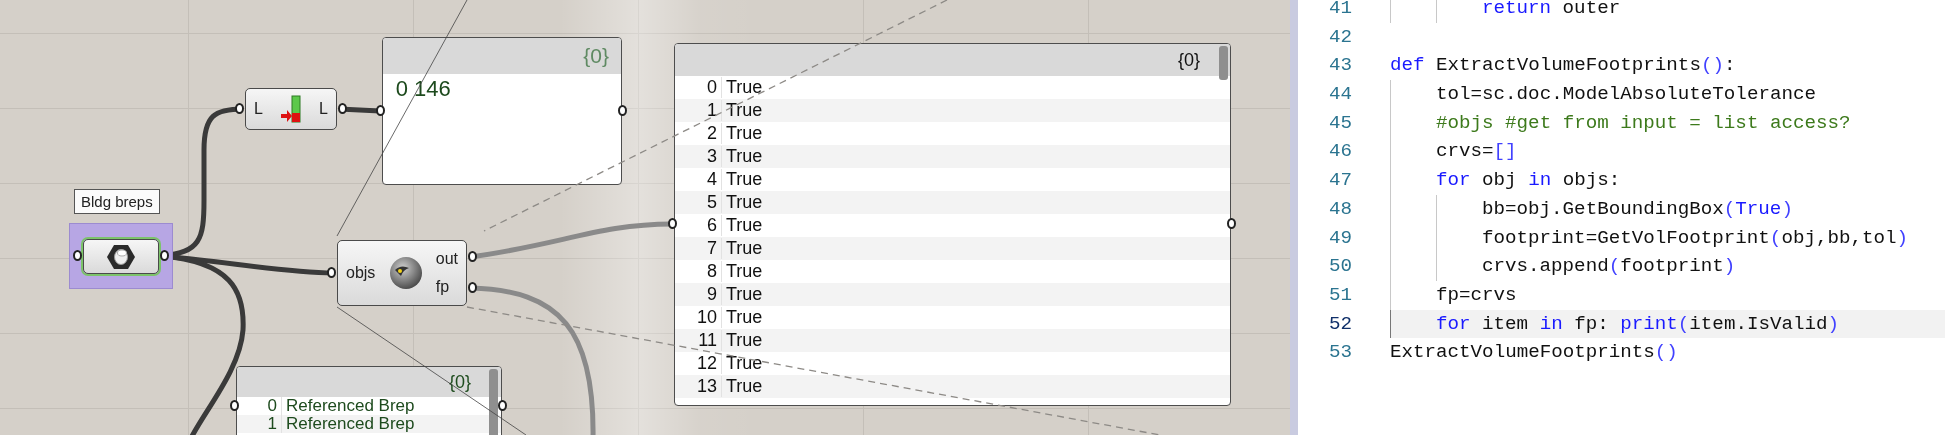  Describe the element at coordinates (698, 271) in the screenshot. I see `row-index: 8` at that location.